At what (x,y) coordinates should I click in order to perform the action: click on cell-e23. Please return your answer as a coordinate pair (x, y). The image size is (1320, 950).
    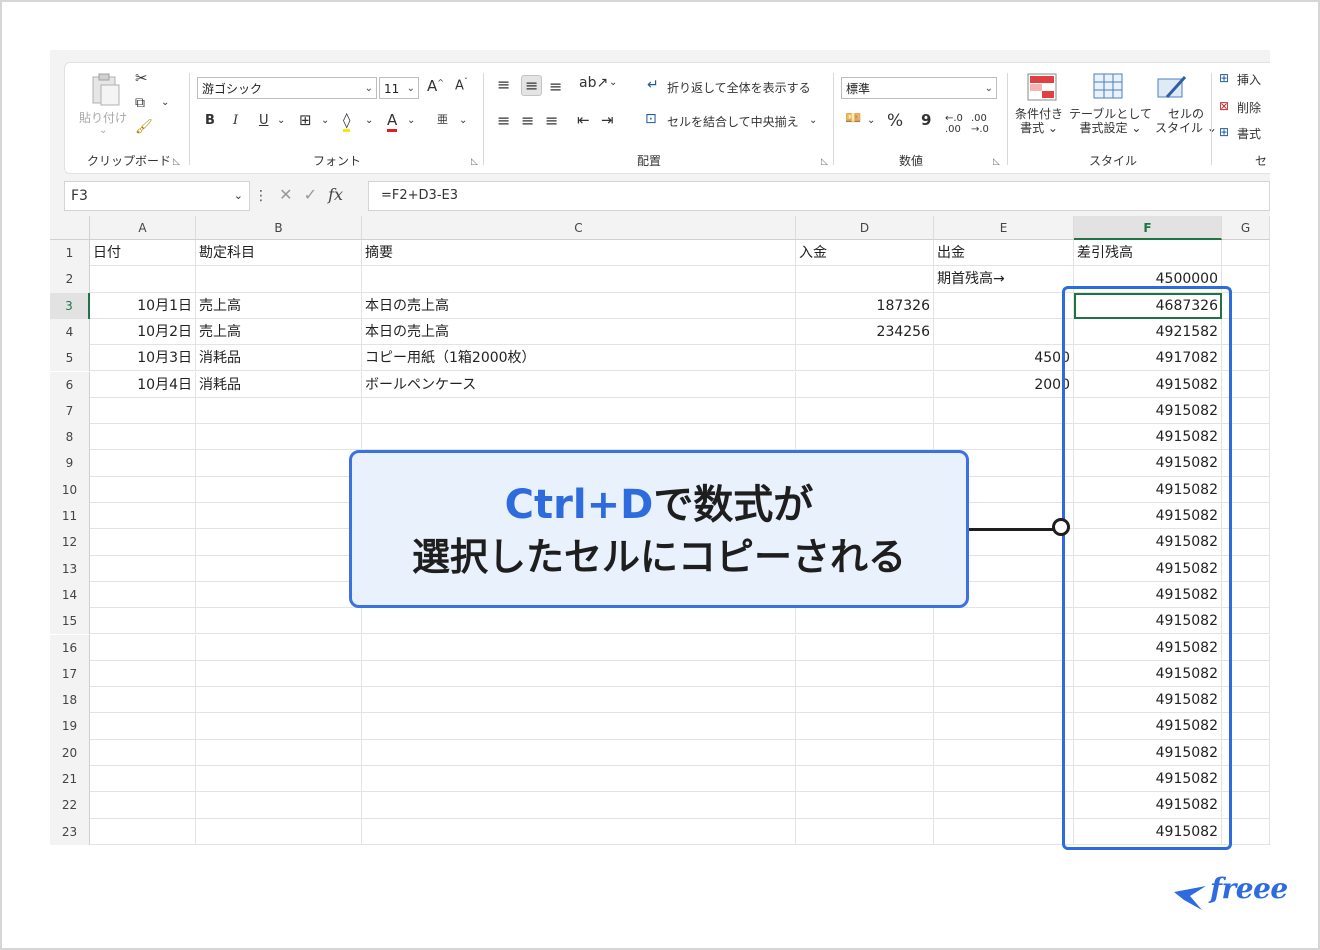
    Looking at the image, I should click on (1004, 831).